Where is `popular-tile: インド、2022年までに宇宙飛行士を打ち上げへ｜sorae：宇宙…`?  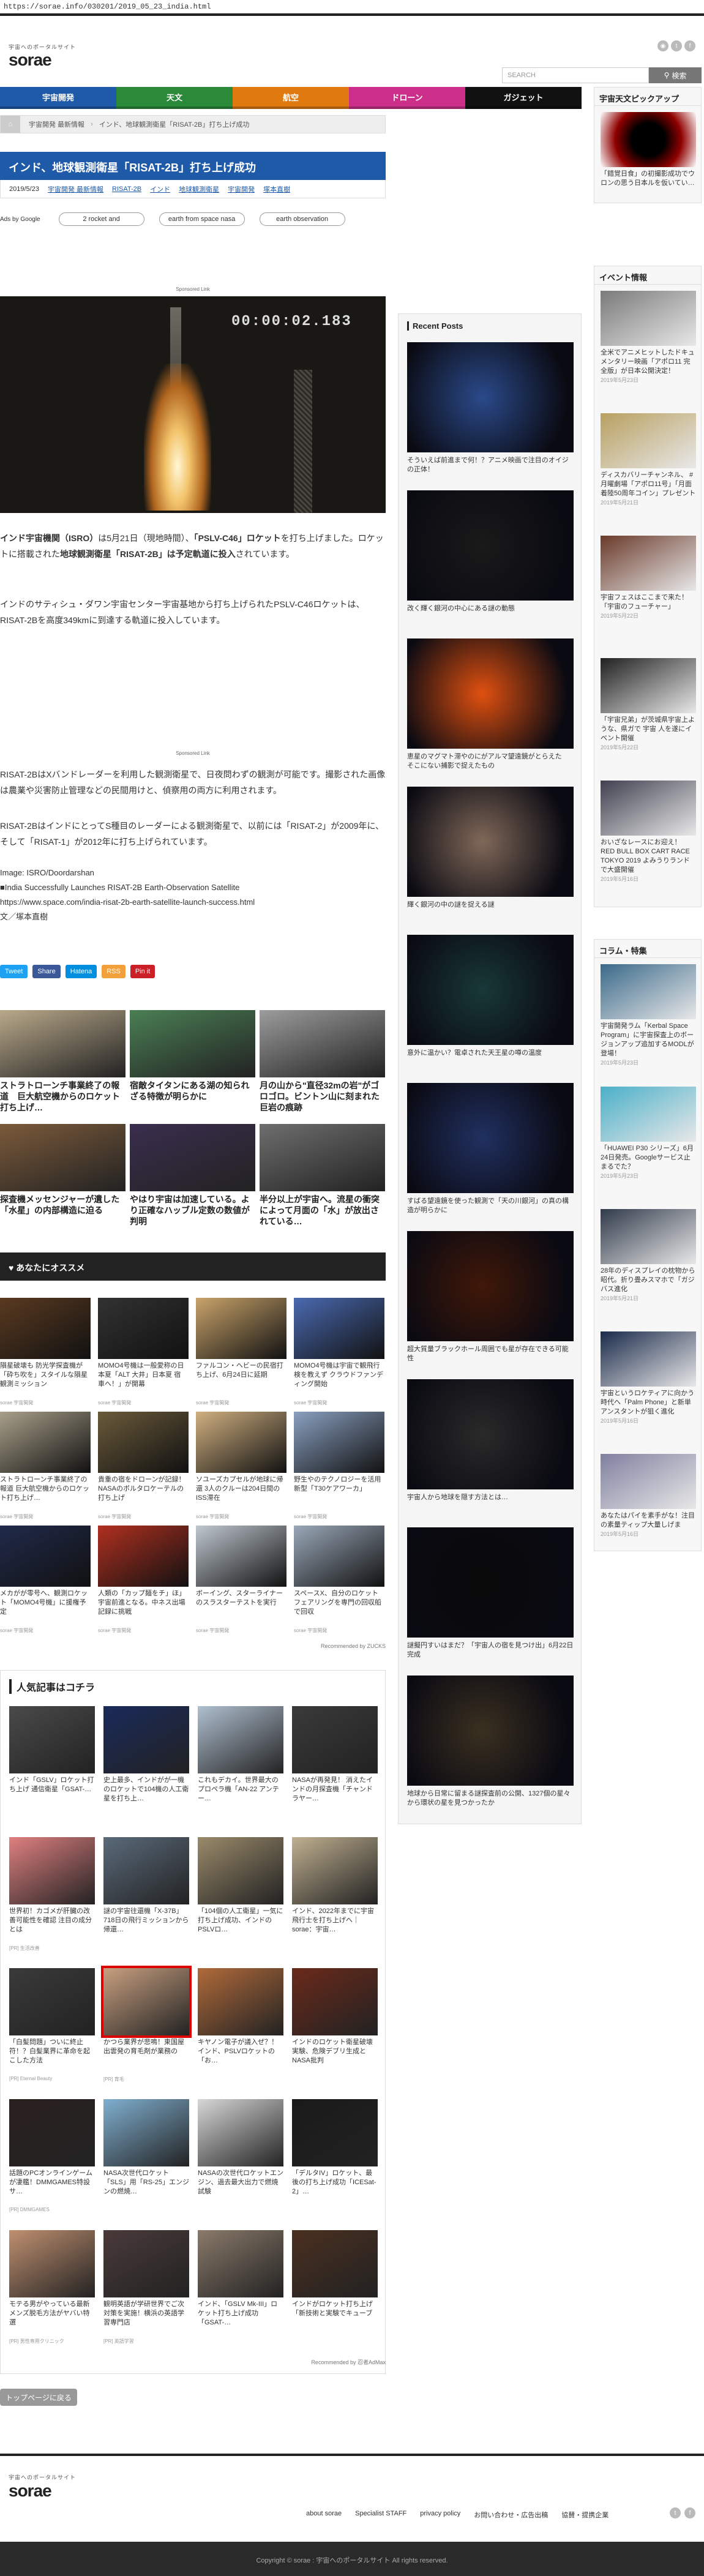
popular-tile: インド、2022年までに宇宙飛行士を打ち上げへ｜sorae：宇宙… is located at coordinates (335, 1891).